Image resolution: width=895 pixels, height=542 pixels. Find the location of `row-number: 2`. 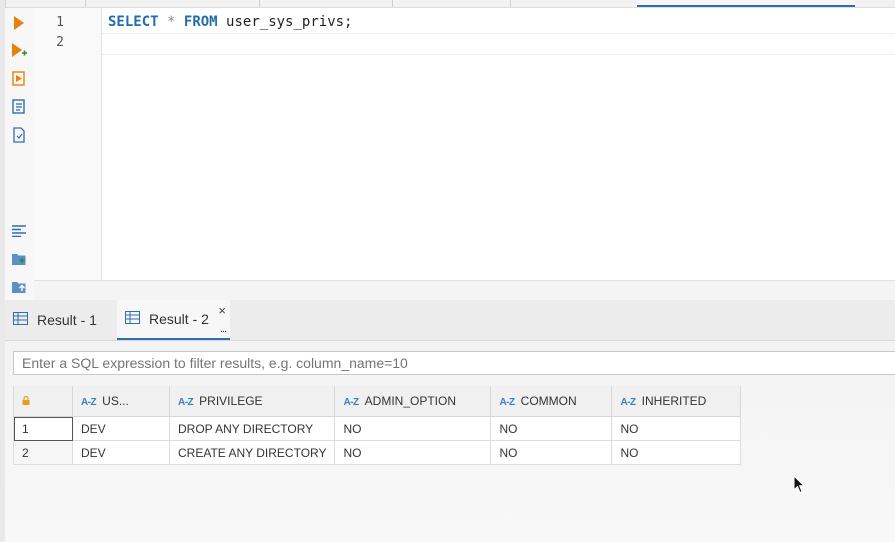

row-number: 2 is located at coordinates (43, 452).